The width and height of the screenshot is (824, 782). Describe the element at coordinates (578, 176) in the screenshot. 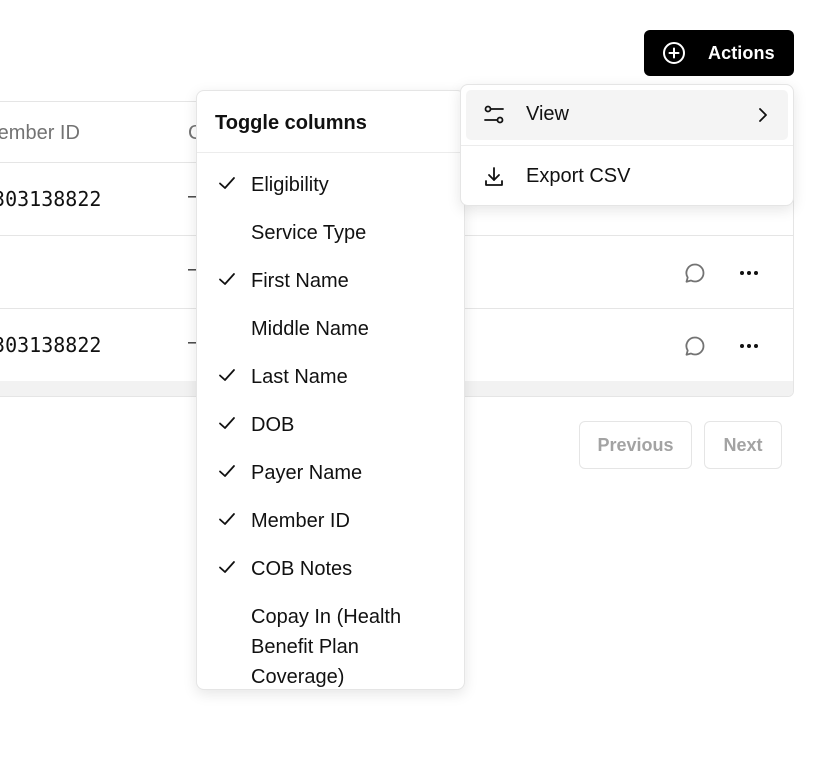

I see `menu-item-label: Export CSV` at that location.